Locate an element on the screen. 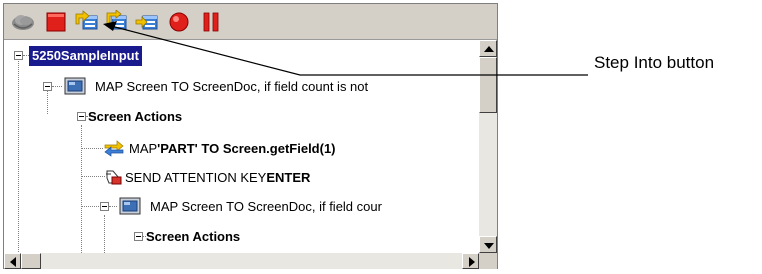  step-over-icon is located at coordinates (116, 20).